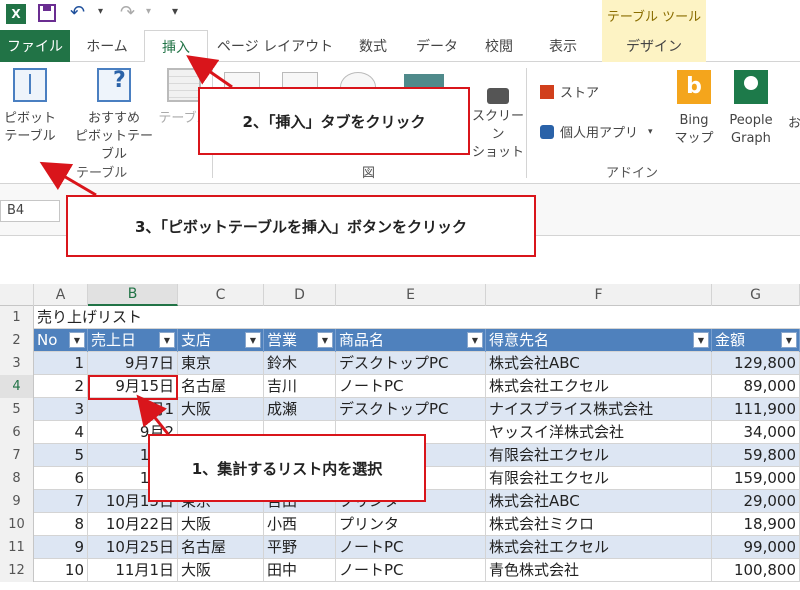  I want to click on column-header: D, so click(300, 295).